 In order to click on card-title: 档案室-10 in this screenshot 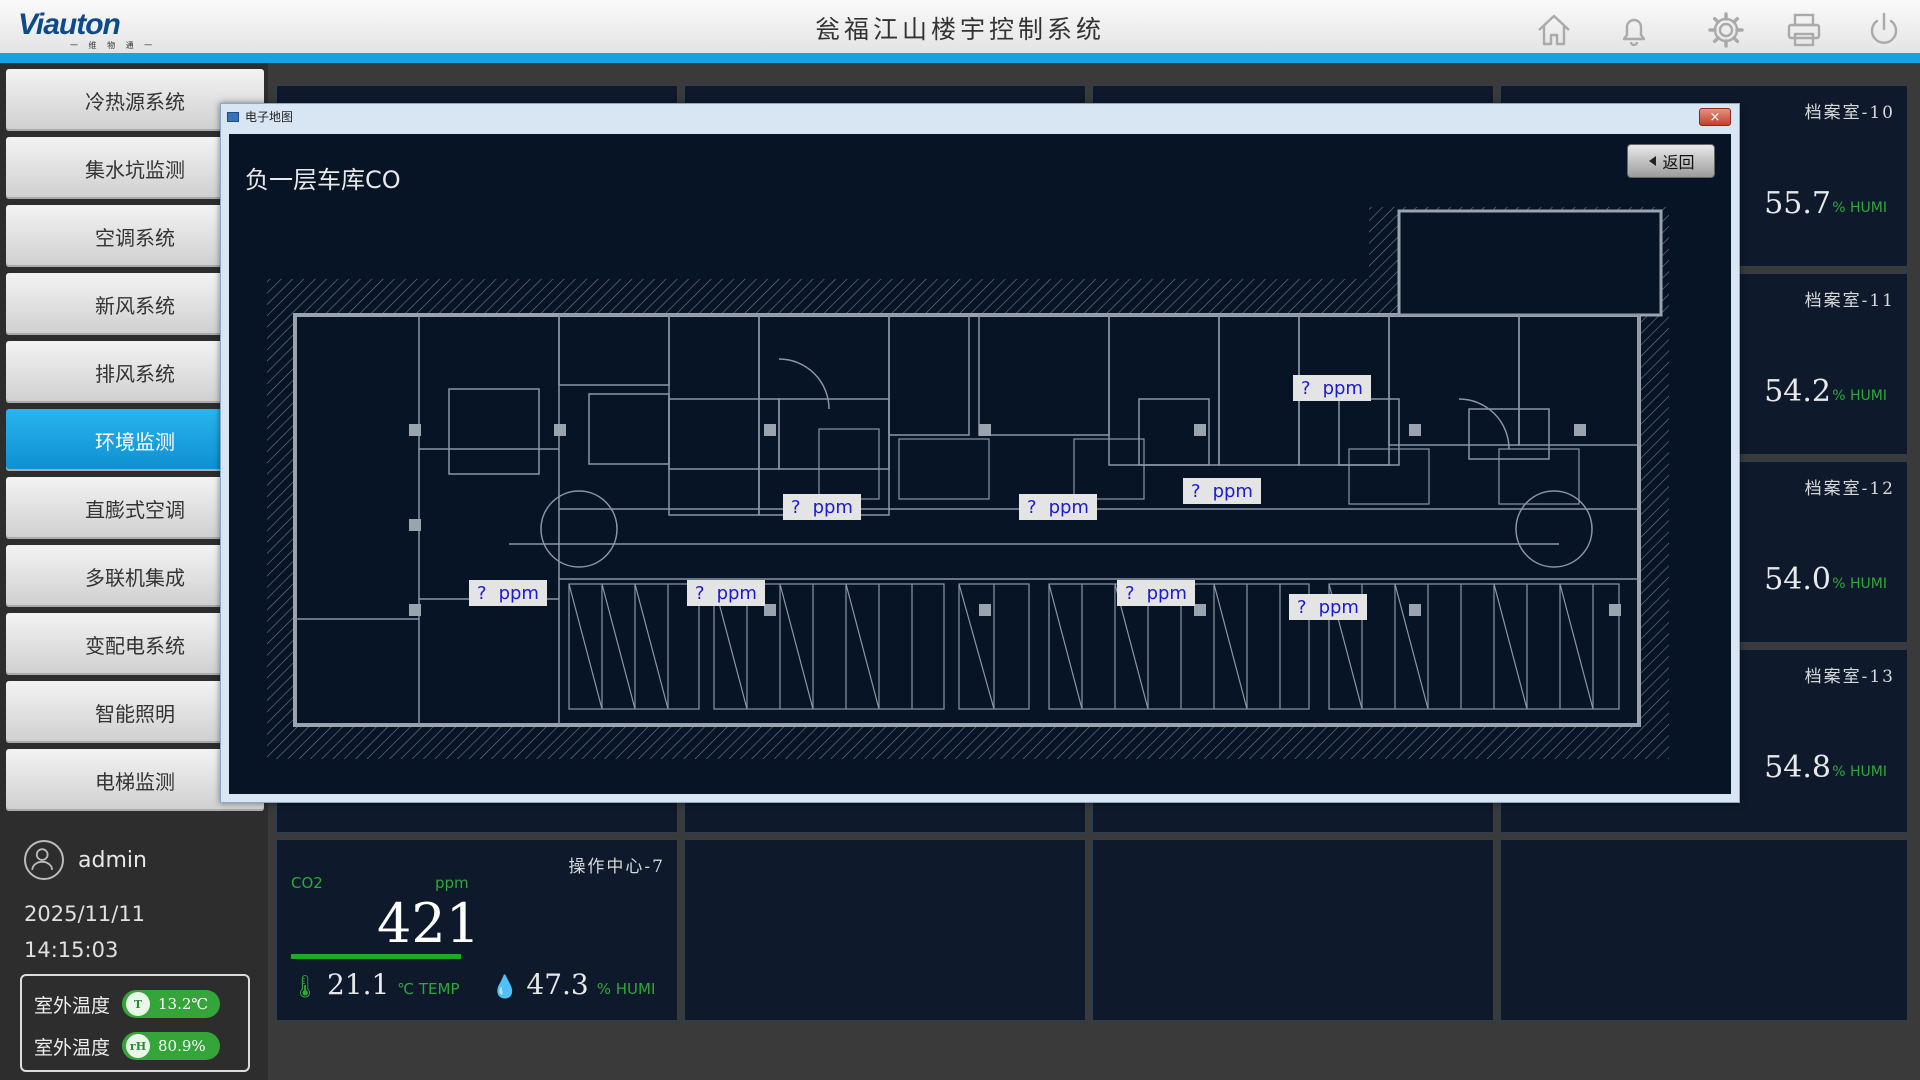, I will do `click(1849, 113)`.